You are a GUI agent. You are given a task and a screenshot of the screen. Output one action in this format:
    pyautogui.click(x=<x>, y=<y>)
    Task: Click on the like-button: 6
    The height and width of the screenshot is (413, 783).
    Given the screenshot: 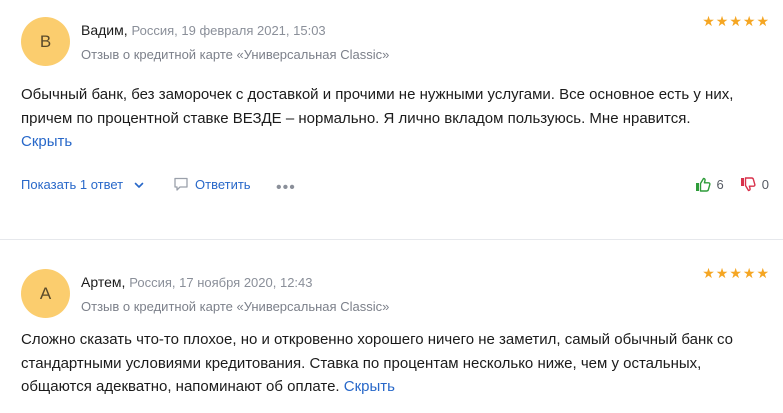 What is the action you would take?
    pyautogui.click(x=709, y=184)
    